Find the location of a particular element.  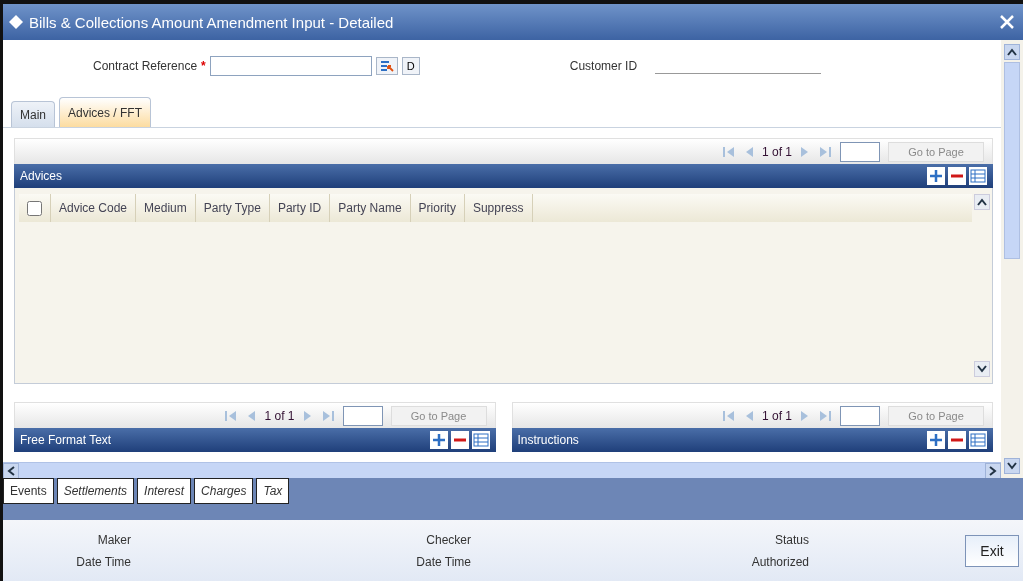

scroll-left-button is located at coordinates (11, 470).